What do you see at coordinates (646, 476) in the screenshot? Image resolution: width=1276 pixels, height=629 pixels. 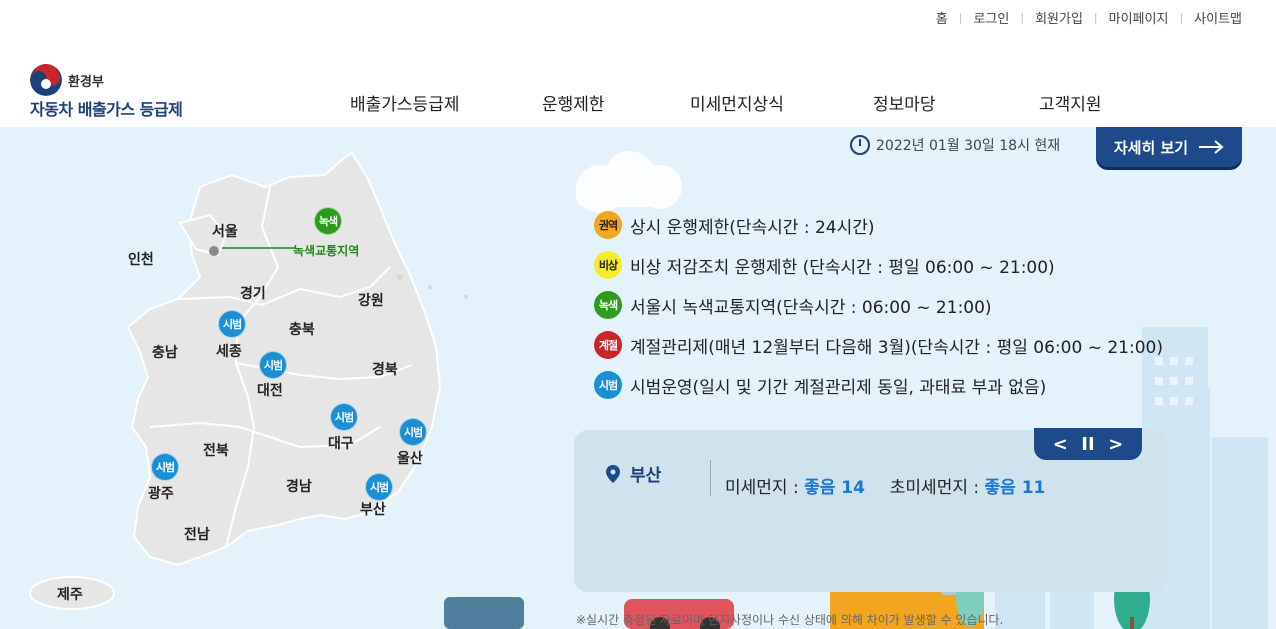 I see `location-name: 부산` at bounding box center [646, 476].